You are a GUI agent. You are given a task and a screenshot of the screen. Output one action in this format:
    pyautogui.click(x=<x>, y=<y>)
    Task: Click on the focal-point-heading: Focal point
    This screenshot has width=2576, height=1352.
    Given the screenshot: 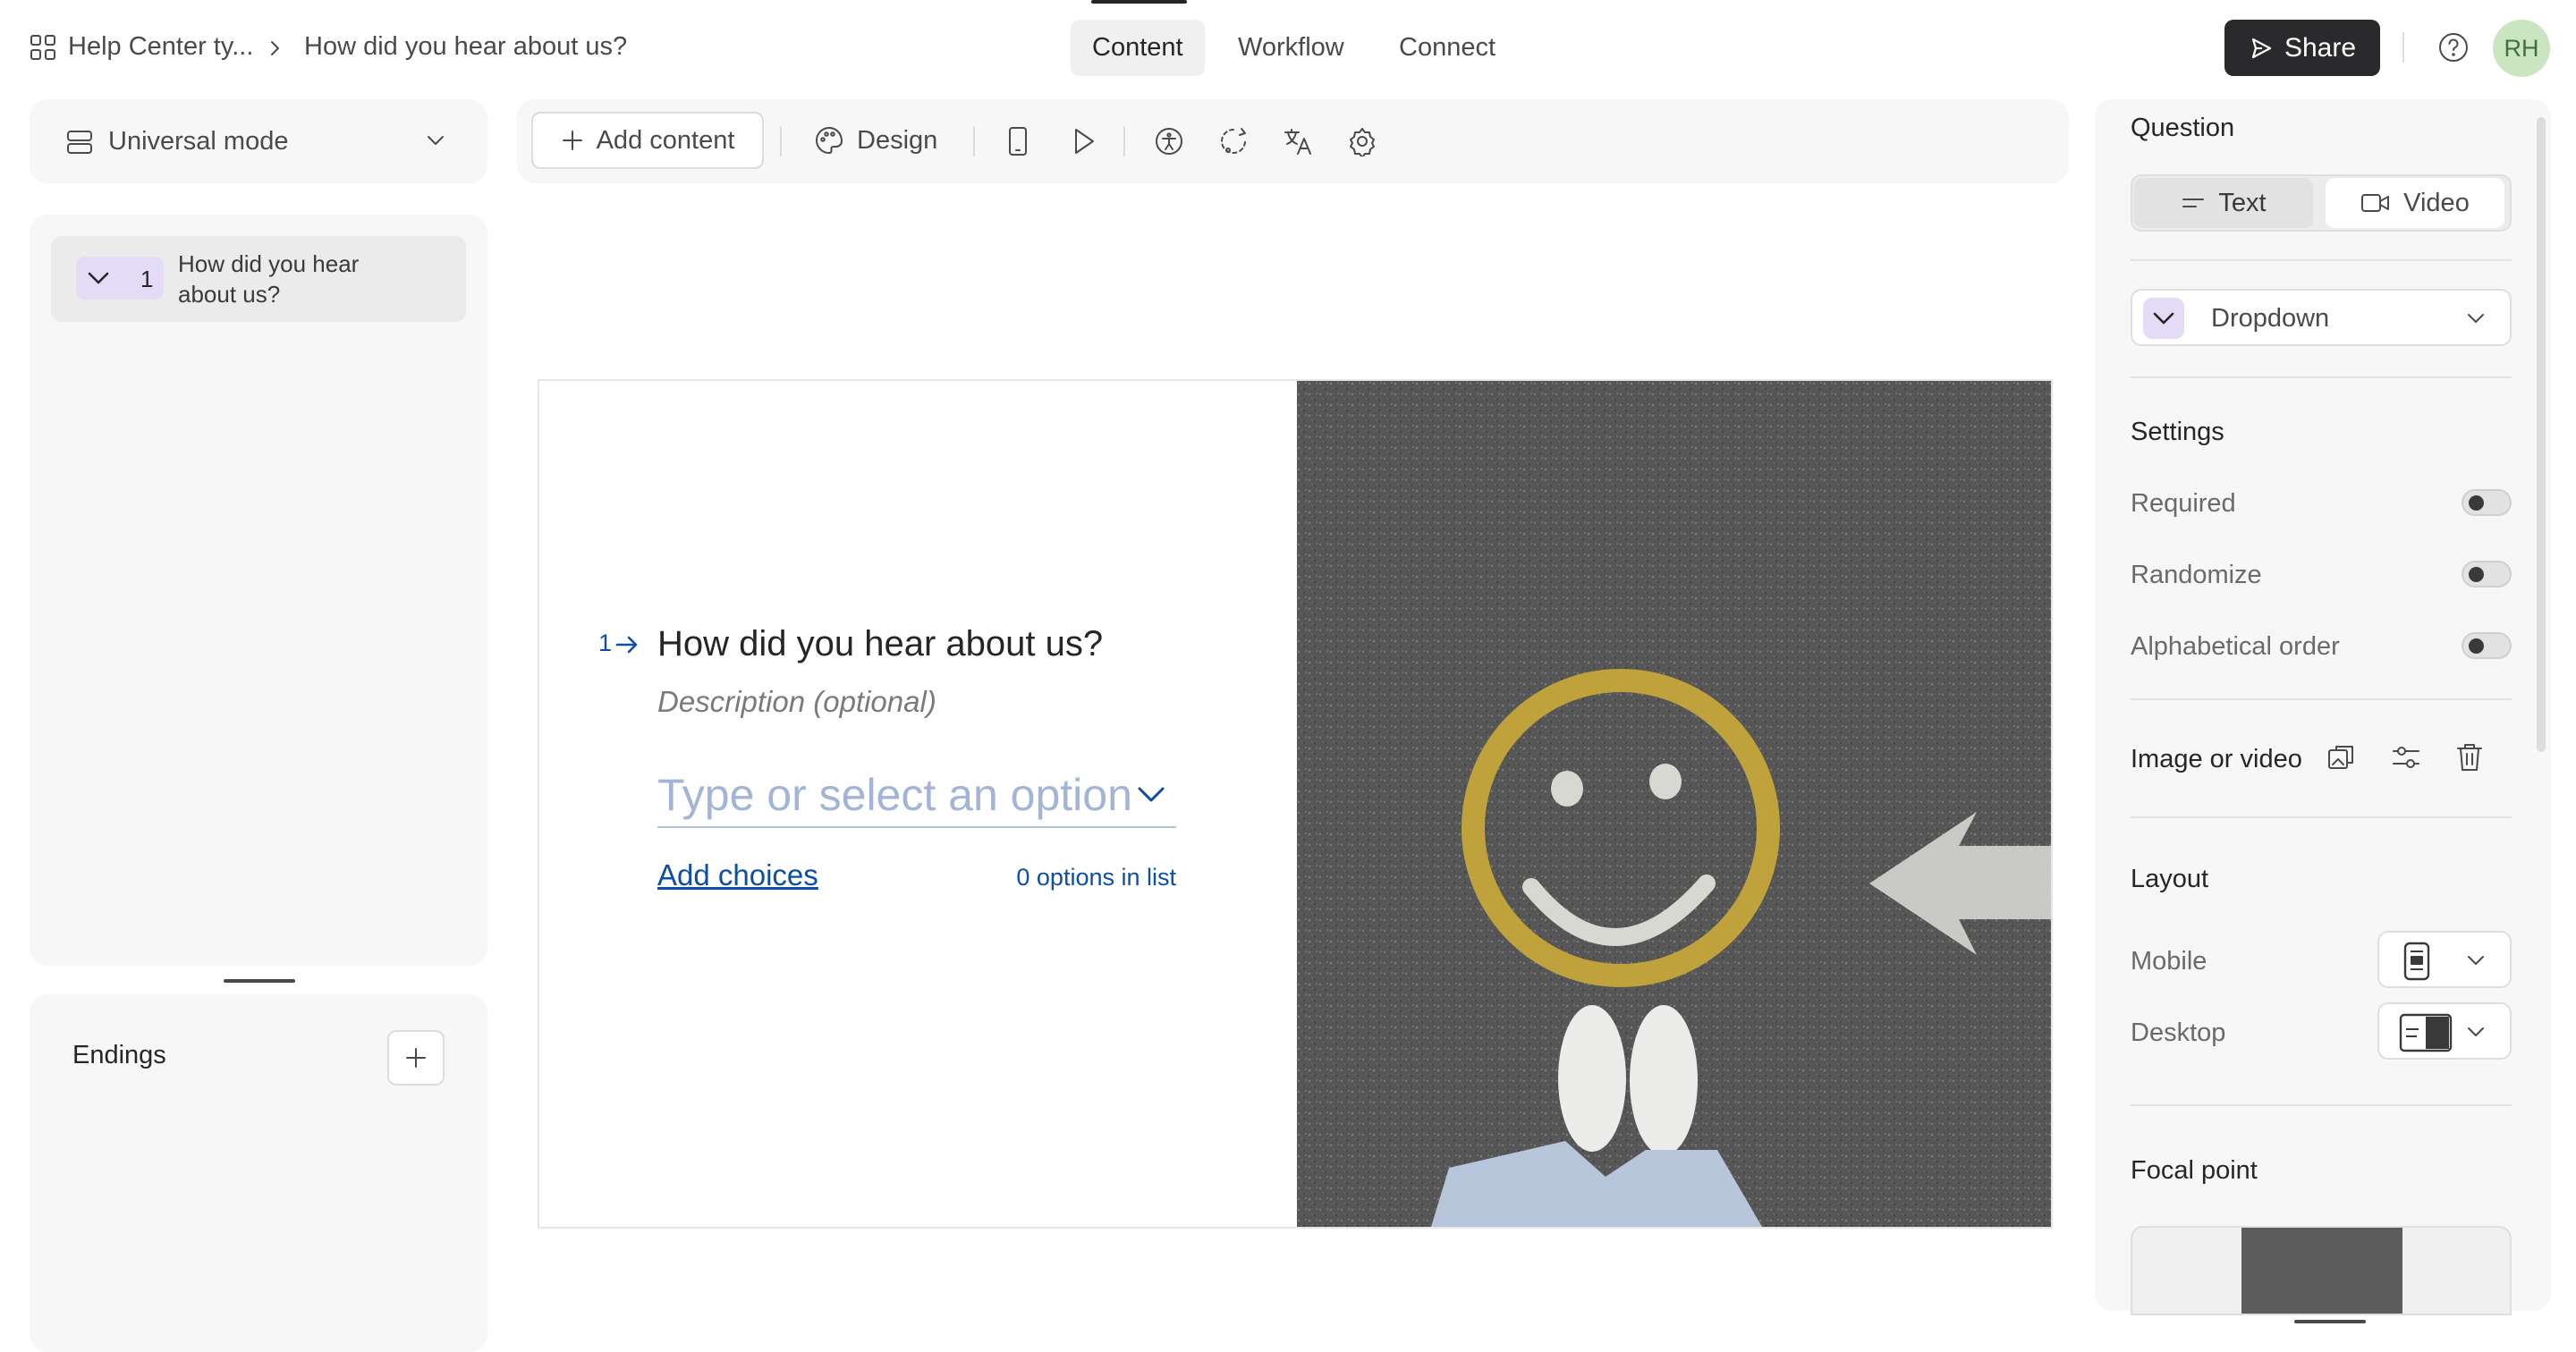 What is the action you would take?
    pyautogui.click(x=2194, y=1170)
    